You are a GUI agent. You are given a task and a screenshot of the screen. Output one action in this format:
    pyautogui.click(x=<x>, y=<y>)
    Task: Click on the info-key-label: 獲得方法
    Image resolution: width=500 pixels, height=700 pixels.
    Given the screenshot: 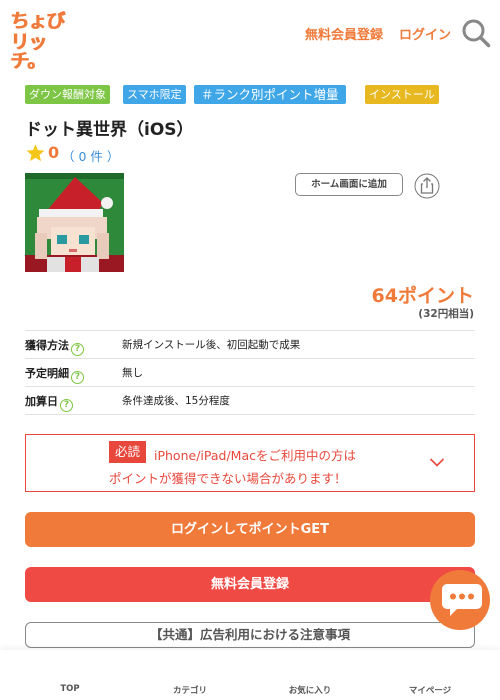 What is the action you would take?
    pyautogui.click(x=47, y=345)
    